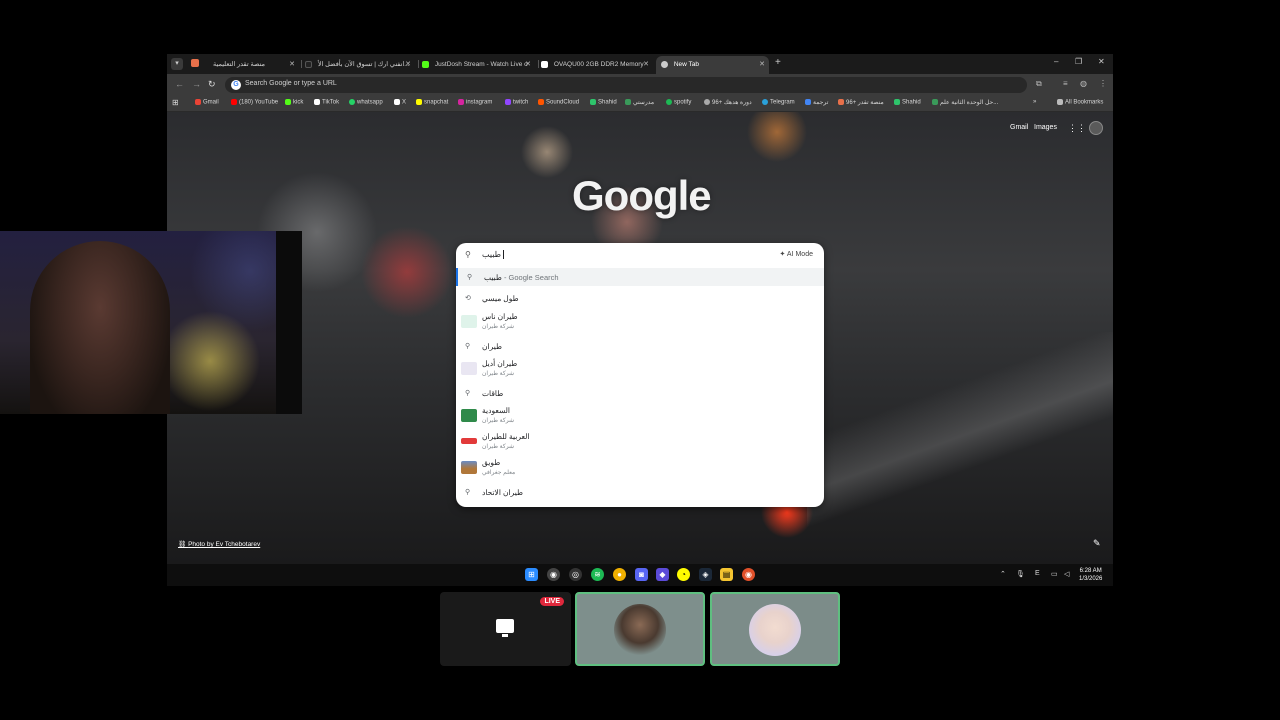  I want to click on volume-icon: ◁, so click(1066, 574).